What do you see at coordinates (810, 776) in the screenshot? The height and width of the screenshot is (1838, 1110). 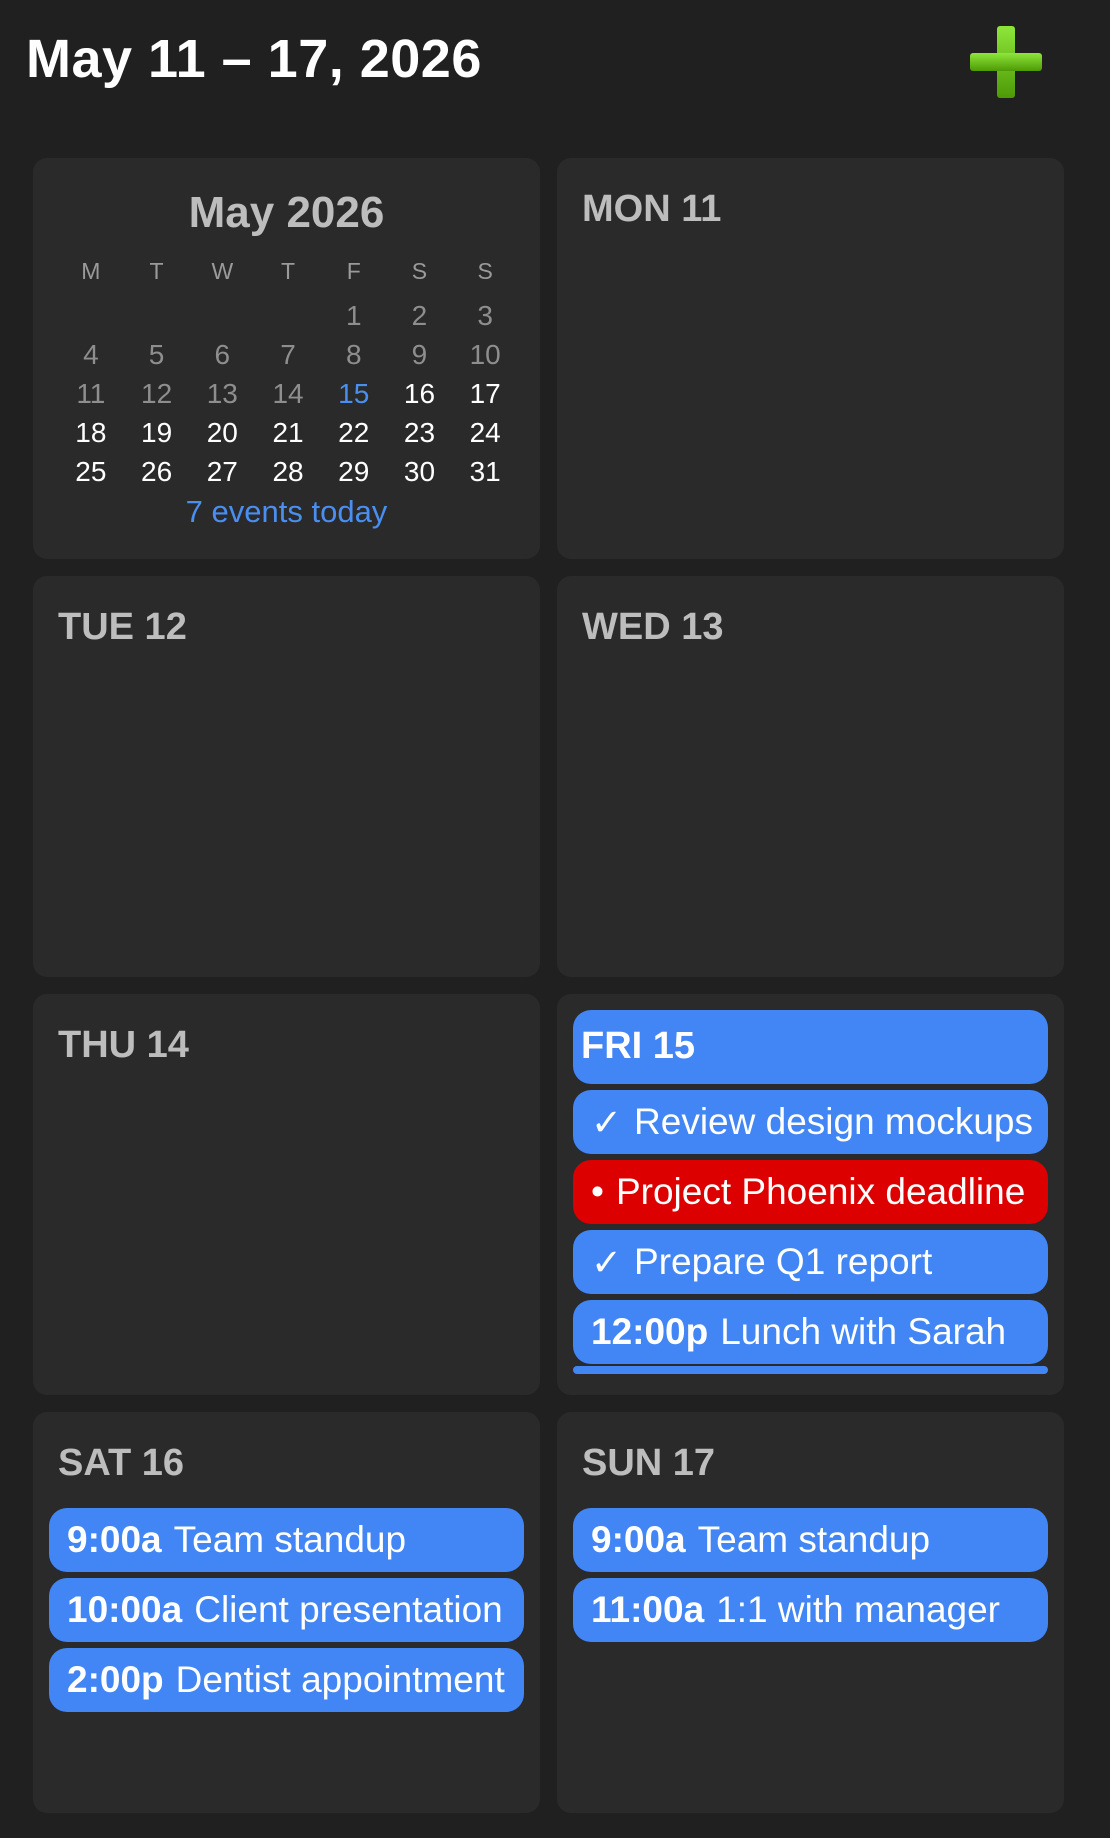 I see `day-cell-wed: WED 13` at bounding box center [810, 776].